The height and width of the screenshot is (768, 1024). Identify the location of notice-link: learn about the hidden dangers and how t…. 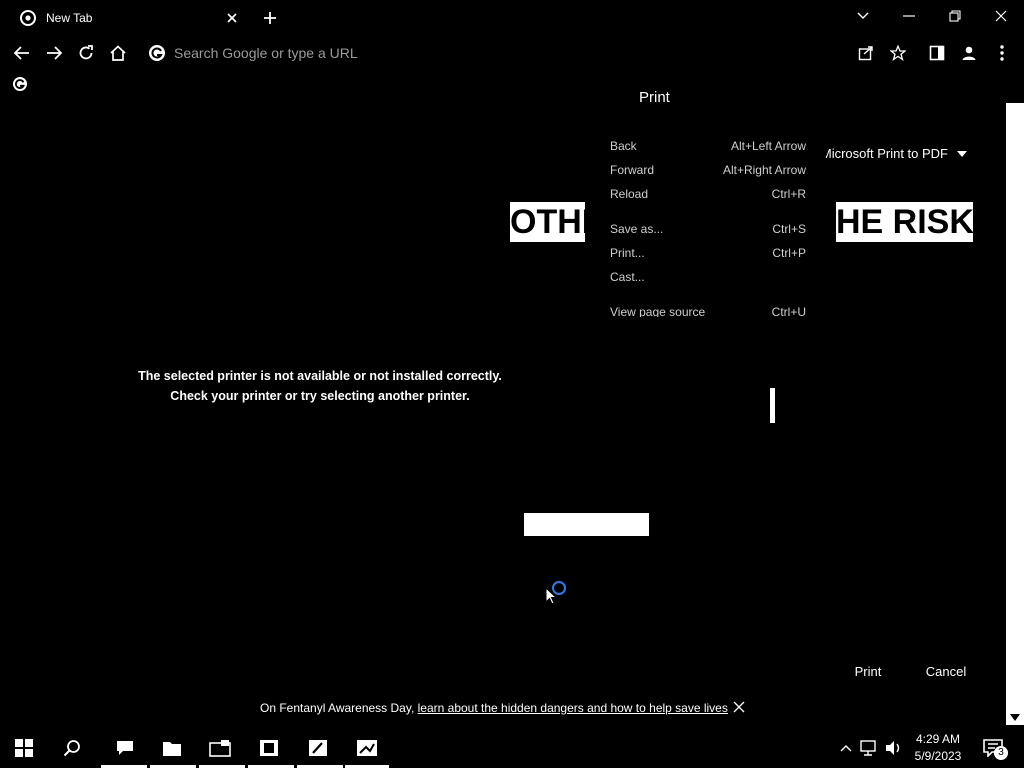
(573, 708).